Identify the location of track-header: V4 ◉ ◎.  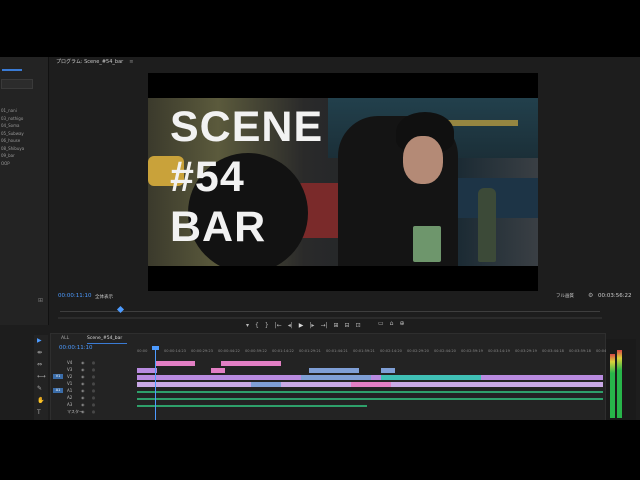
(94, 363).